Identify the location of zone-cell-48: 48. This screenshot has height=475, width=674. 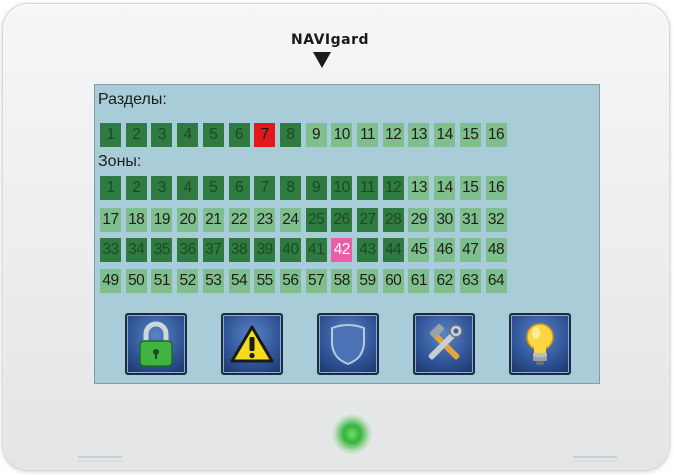
(496, 250).